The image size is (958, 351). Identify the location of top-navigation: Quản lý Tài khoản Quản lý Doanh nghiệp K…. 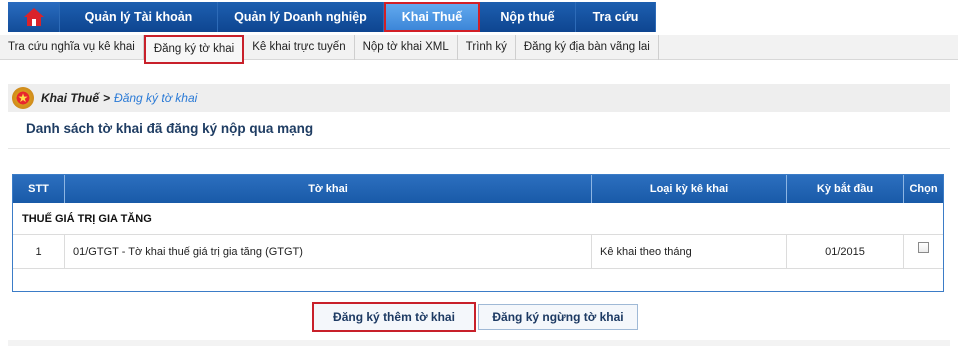
(479, 17).